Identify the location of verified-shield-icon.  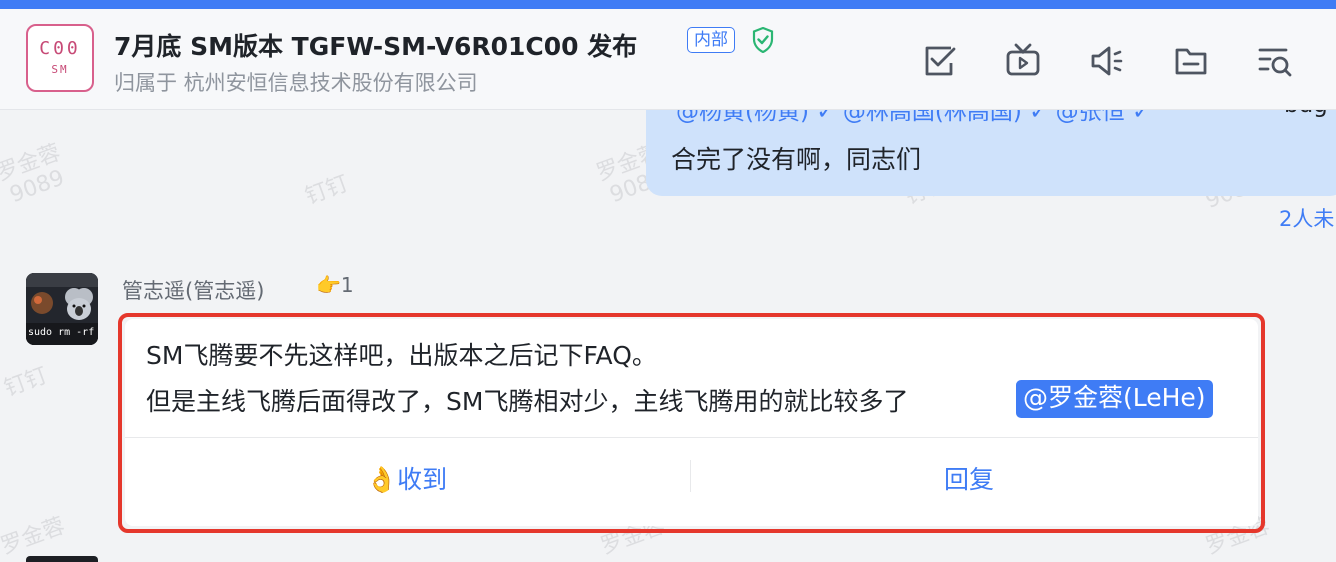
(763, 40).